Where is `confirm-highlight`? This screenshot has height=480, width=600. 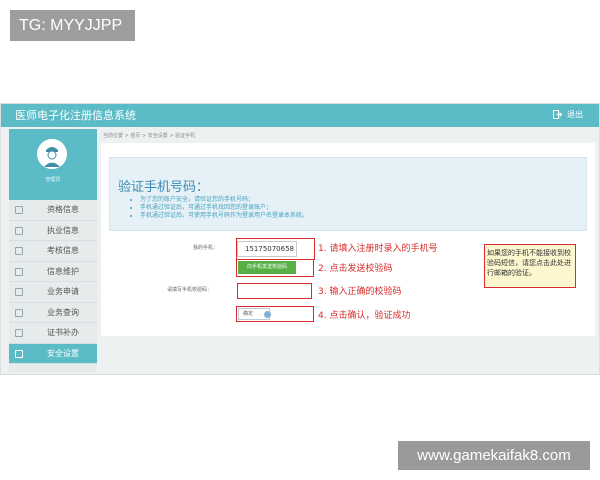 confirm-highlight is located at coordinates (275, 314).